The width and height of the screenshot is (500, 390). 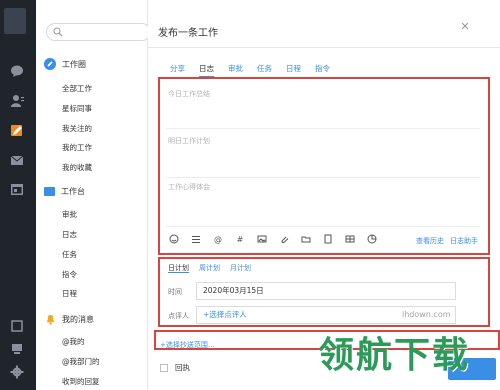 I want to click on table-icon, so click(x=350, y=239).